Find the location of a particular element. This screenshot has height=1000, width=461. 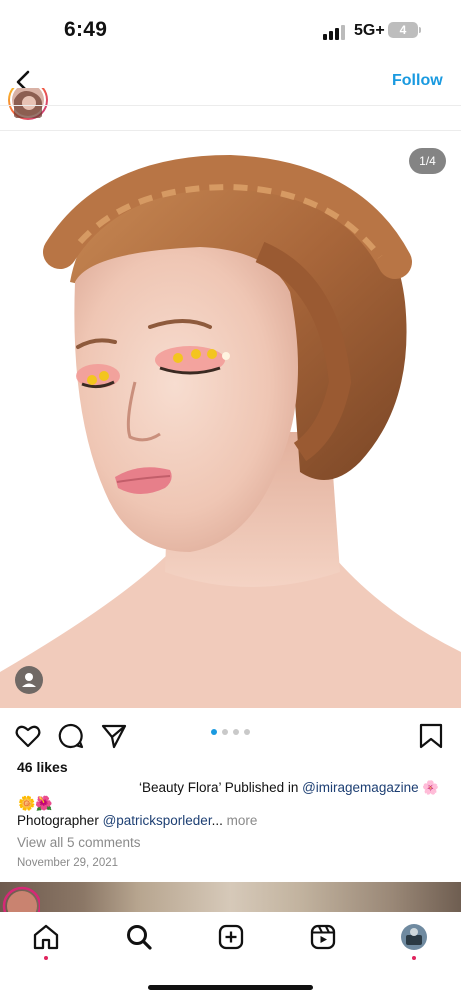

comment-icon is located at coordinates (71, 736).